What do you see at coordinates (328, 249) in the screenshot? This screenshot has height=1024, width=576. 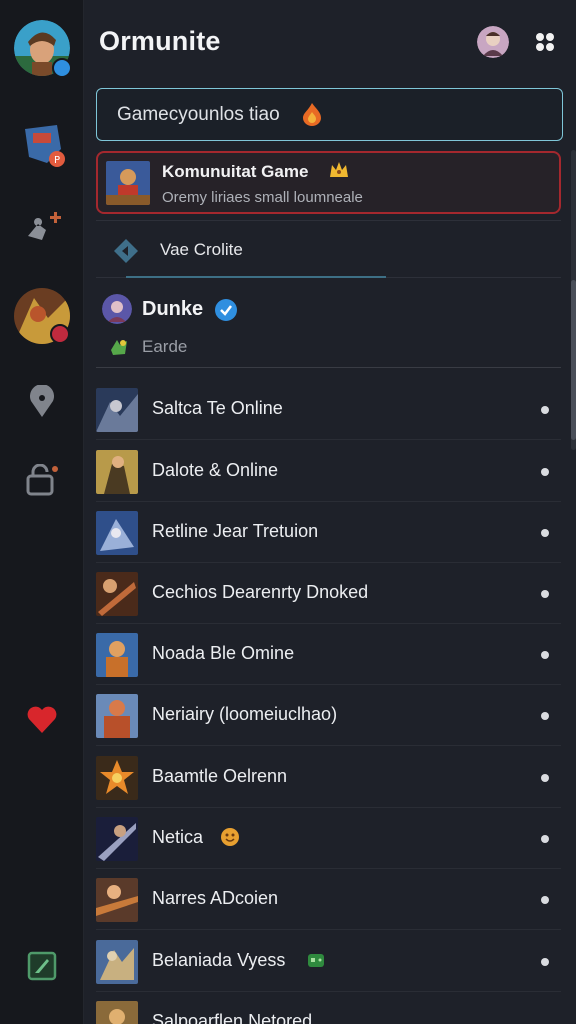 I see `web-link-row: Vae Crolite` at bounding box center [328, 249].